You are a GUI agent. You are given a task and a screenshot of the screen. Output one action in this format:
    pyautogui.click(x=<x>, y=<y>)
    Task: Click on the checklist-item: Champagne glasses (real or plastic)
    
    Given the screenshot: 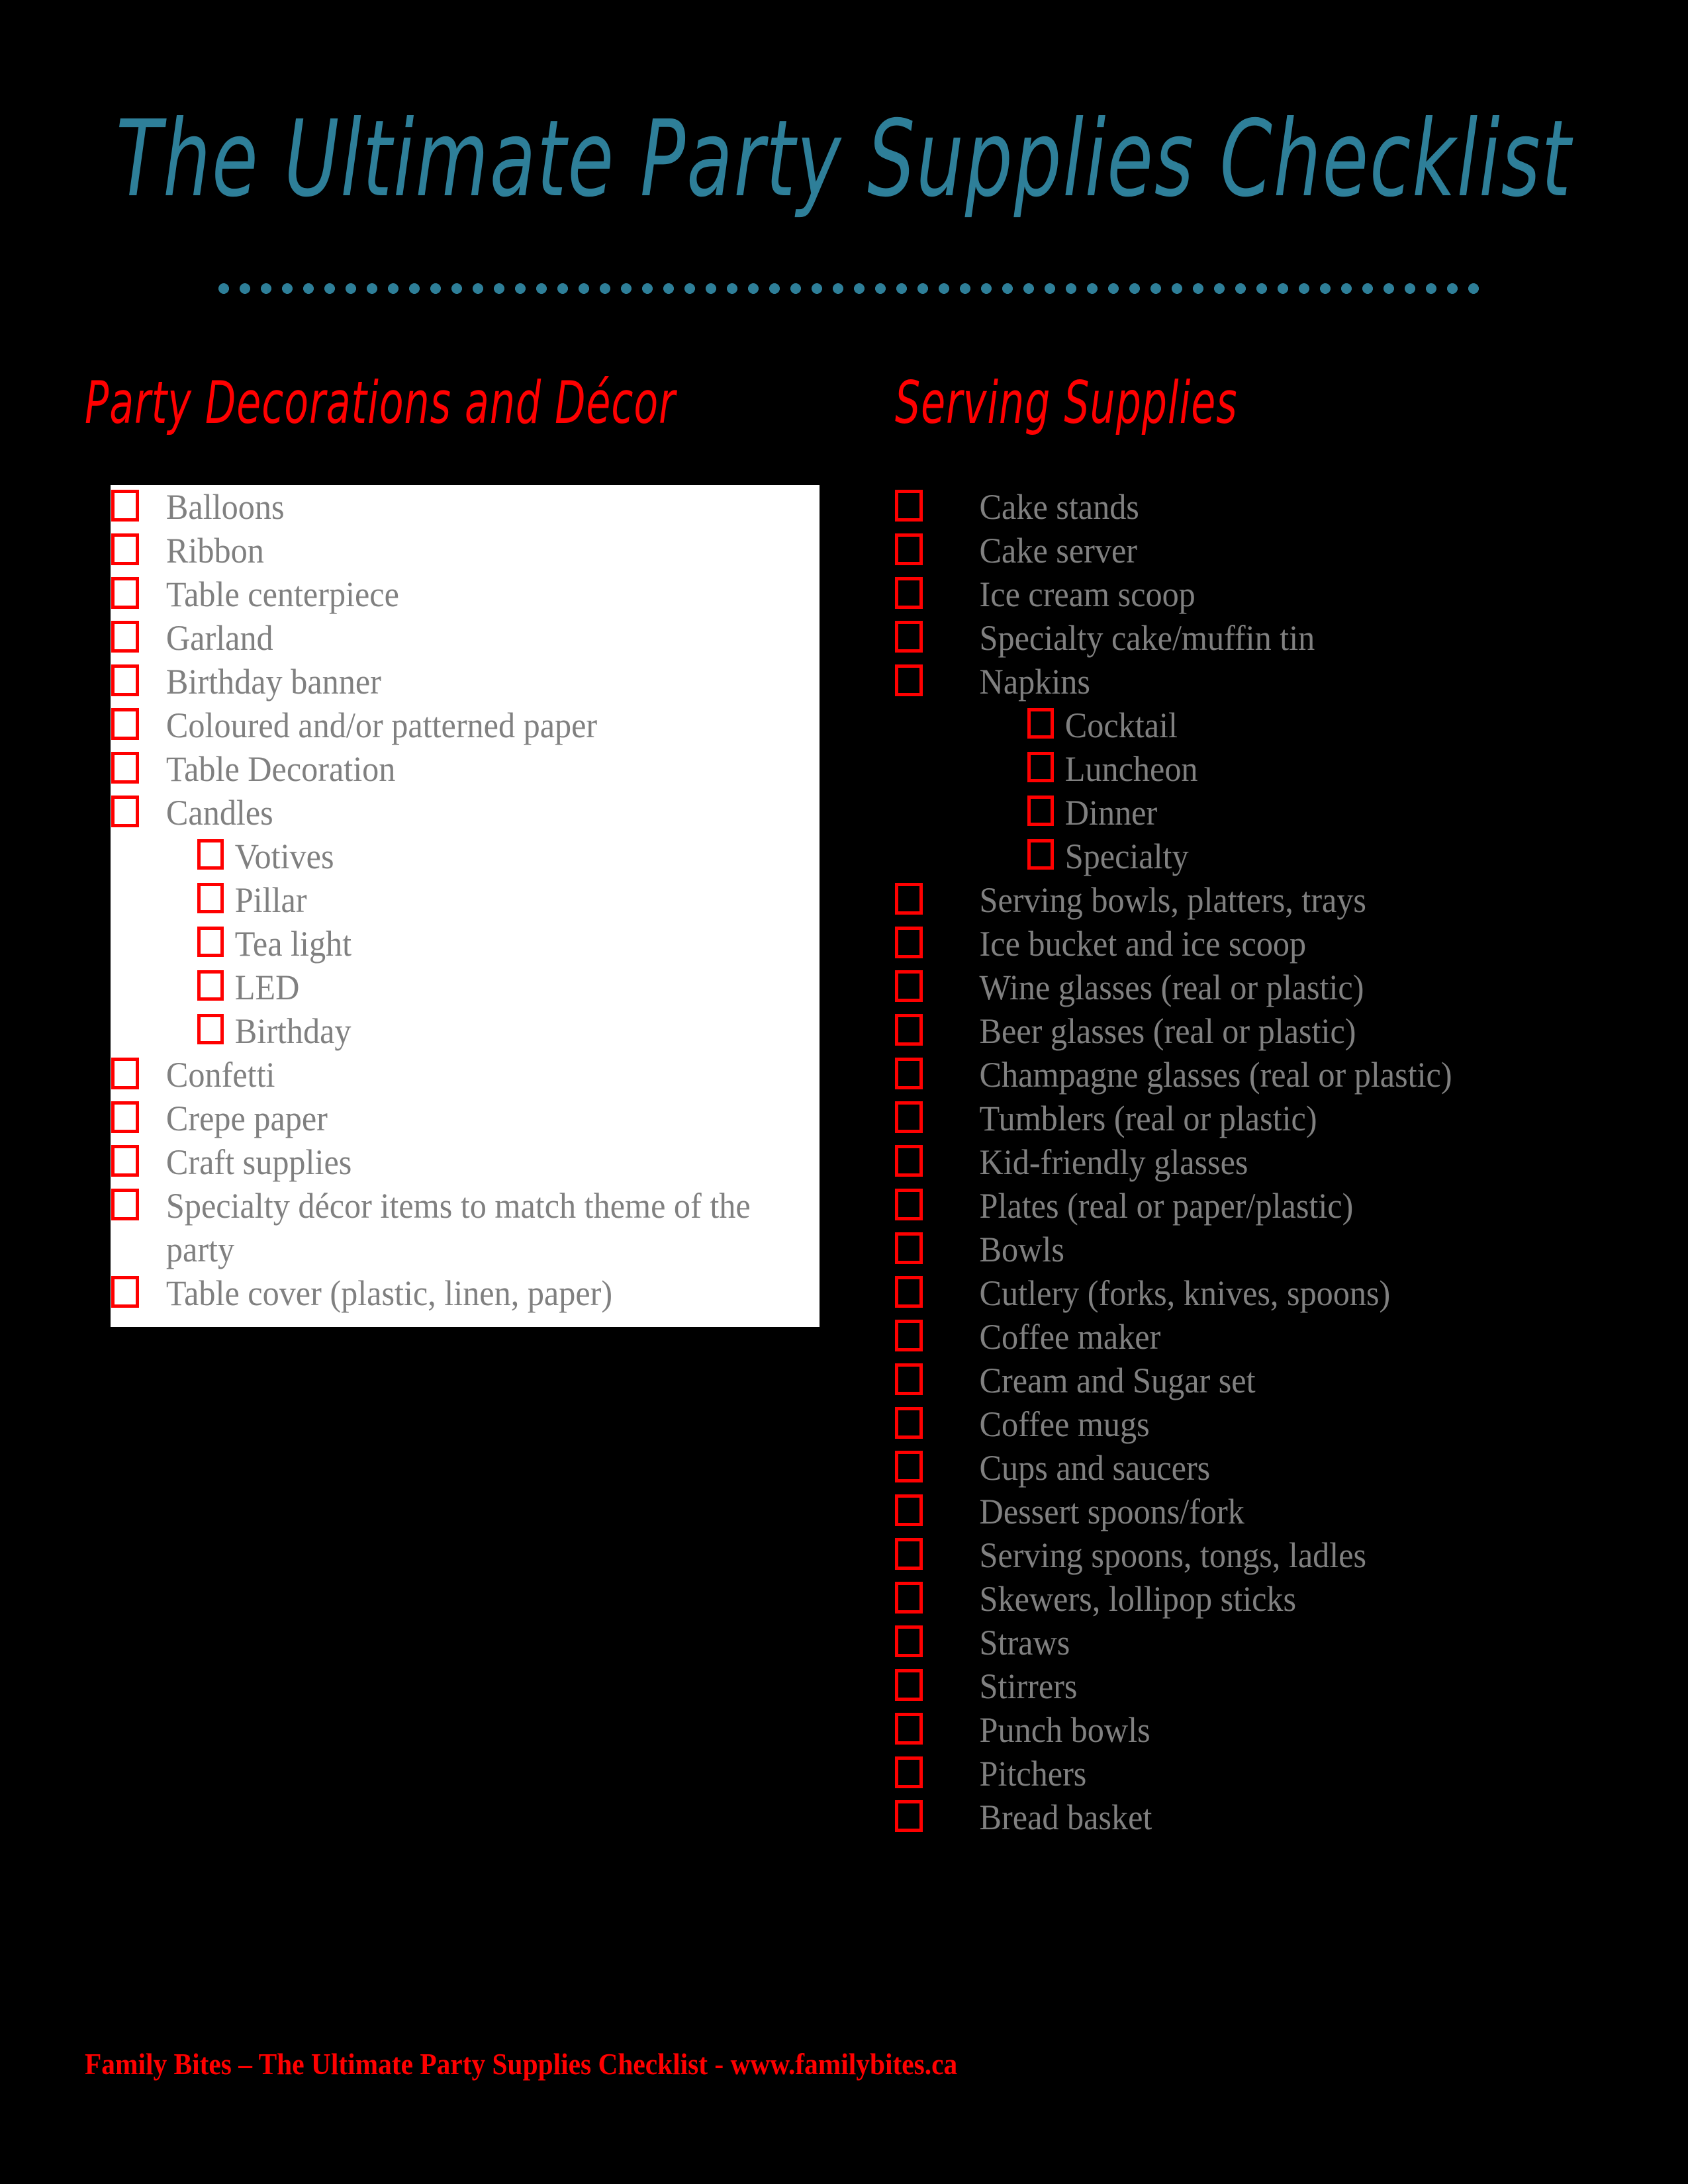 What is the action you would take?
    pyautogui.click(x=1285, y=1075)
    